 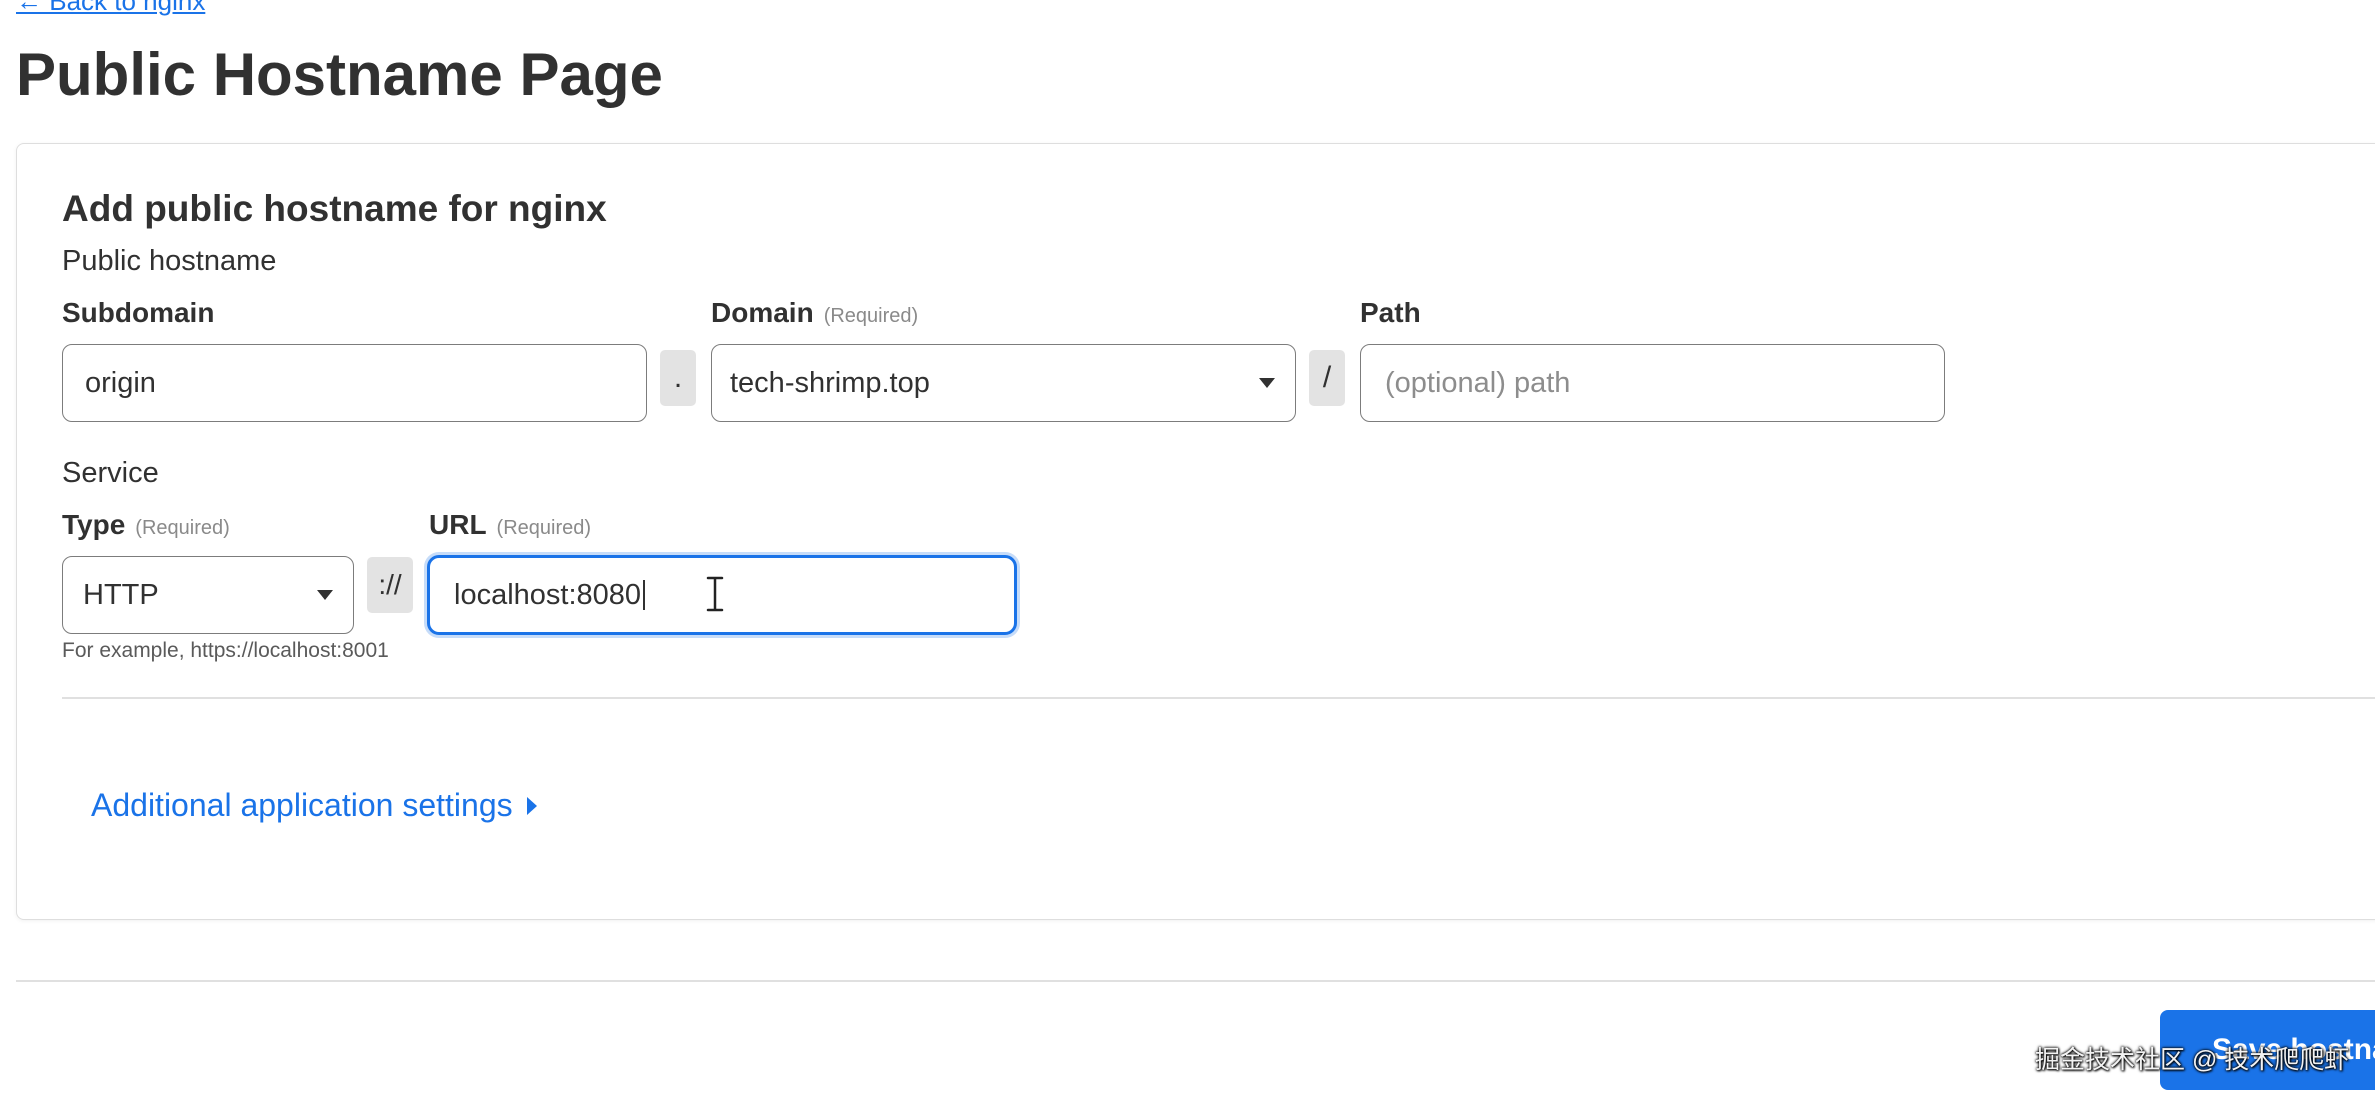 I want to click on watermark: 掘金技术社区 @ 技术爬爬虾, so click(x=2192, y=1060).